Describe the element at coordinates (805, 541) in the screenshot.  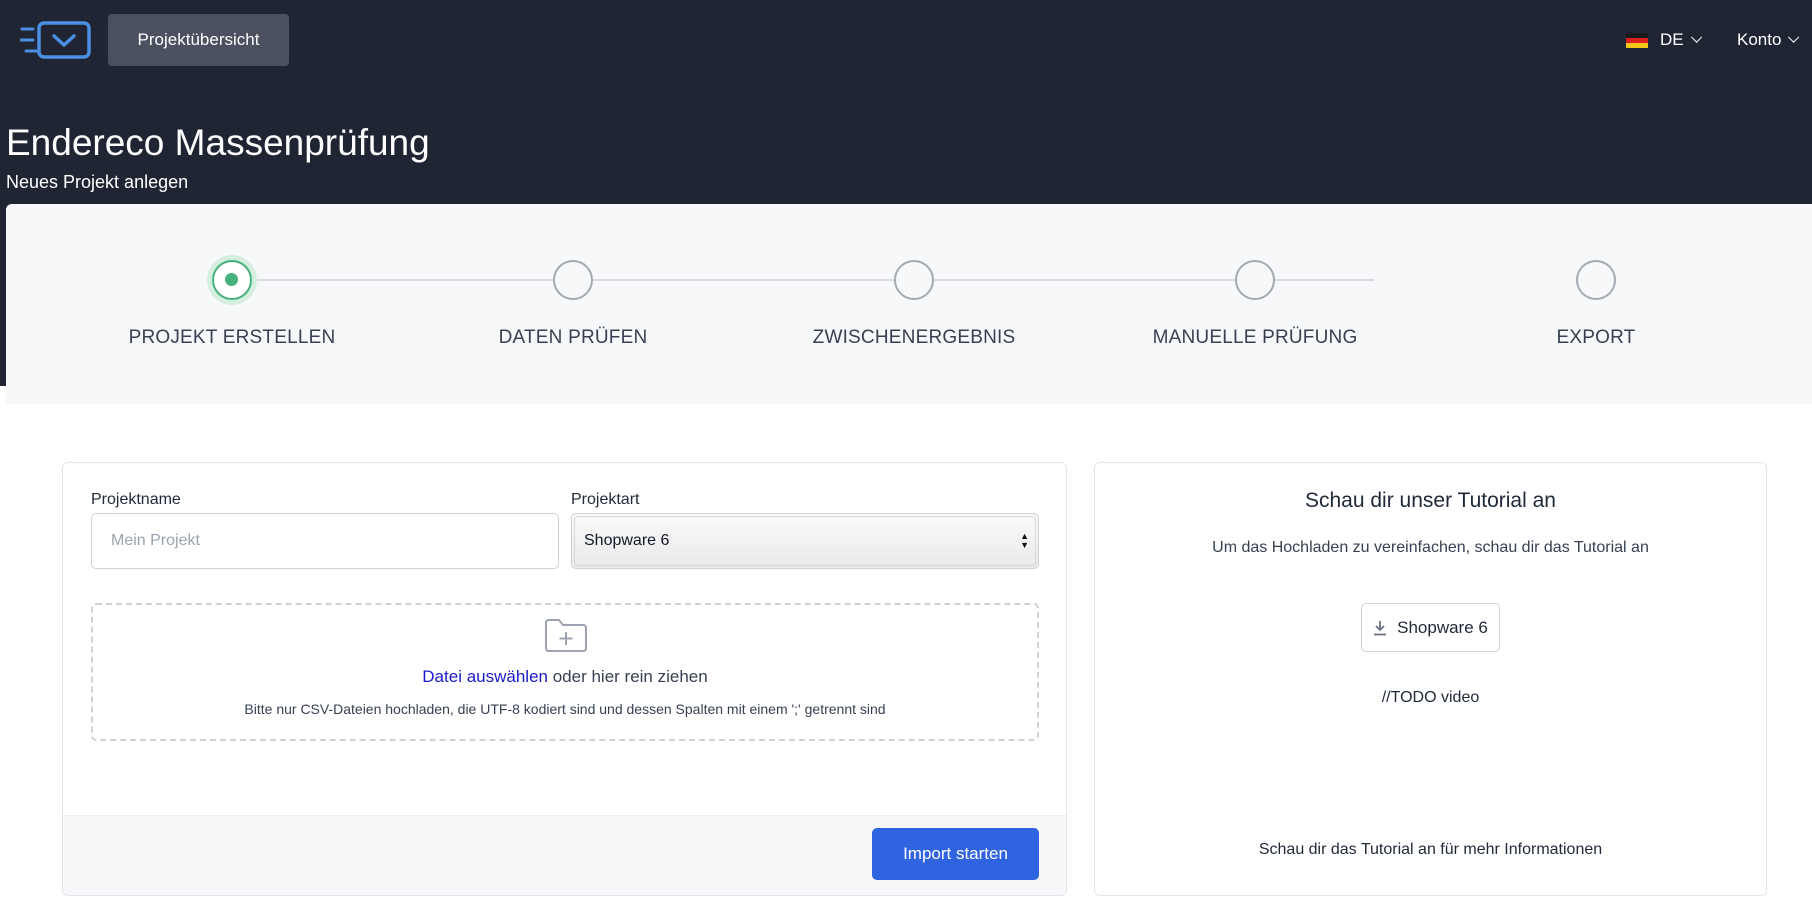
I see `project-type-select: Shopware 6 ▲ ▼` at that location.